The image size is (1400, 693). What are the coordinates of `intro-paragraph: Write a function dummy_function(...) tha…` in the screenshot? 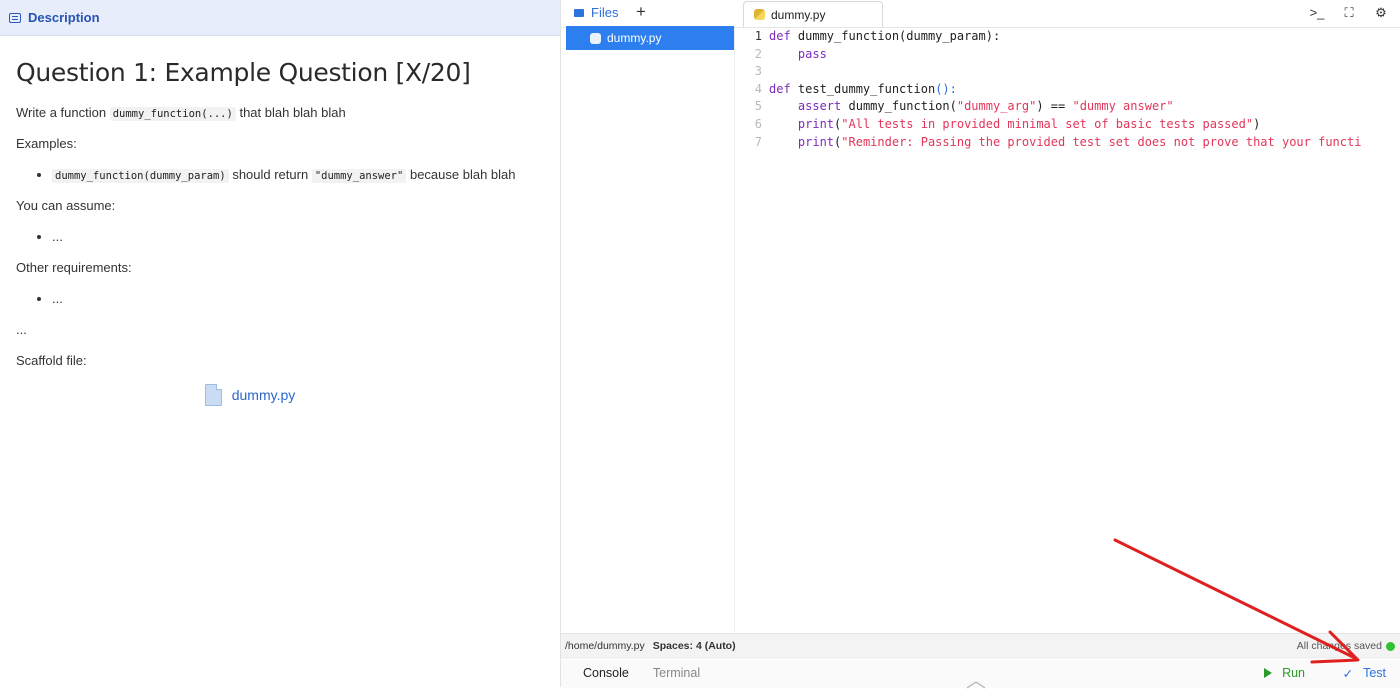 It's located at (280, 113).